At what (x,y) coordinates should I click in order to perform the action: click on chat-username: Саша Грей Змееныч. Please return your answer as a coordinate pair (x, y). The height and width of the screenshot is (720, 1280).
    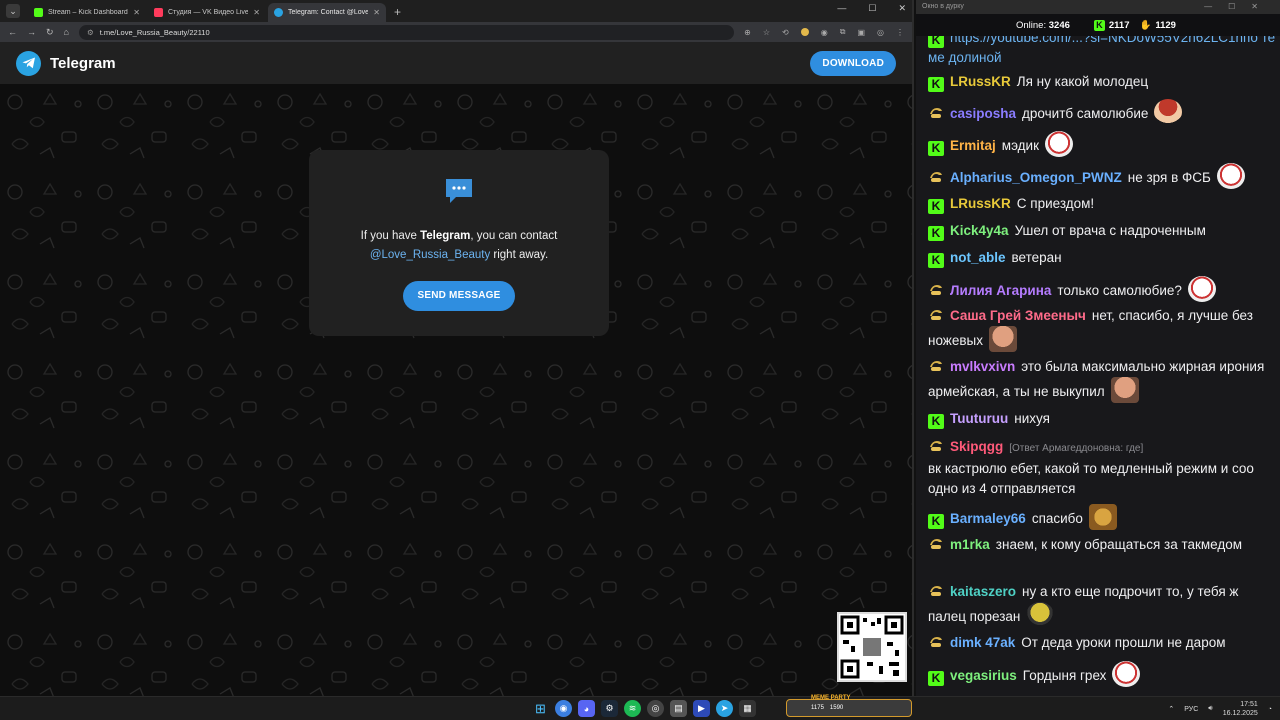
    Looking at the image, I should click on (1018, 315).